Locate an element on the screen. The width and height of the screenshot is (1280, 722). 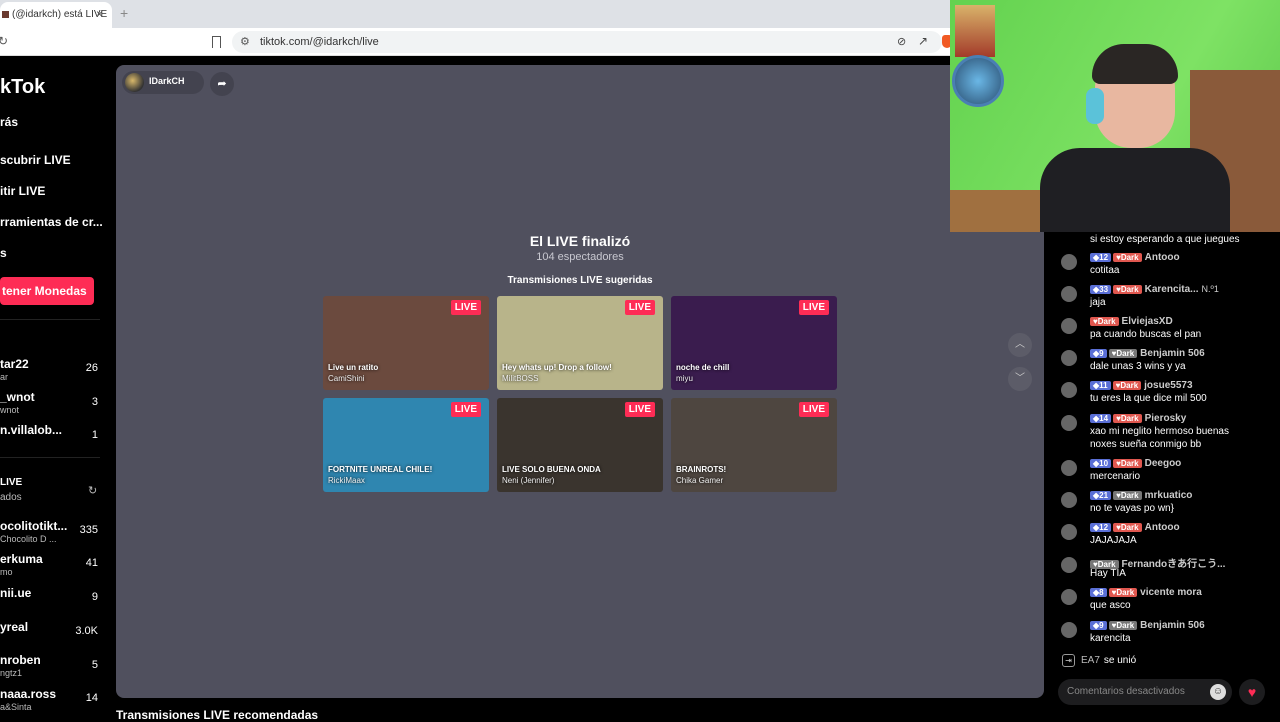
live-account-name: naaa.ross is located at coordinates (28, 694).